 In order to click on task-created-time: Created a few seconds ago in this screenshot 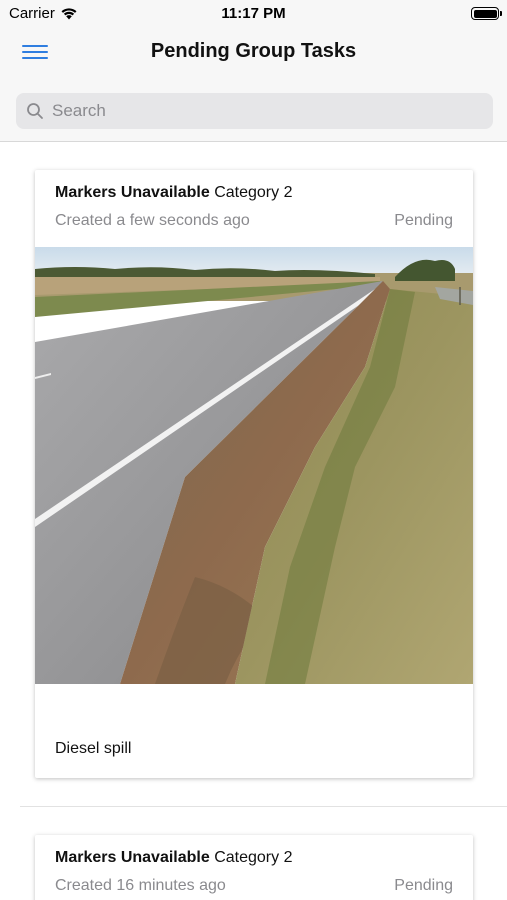, I will do `click(152, 220)`.